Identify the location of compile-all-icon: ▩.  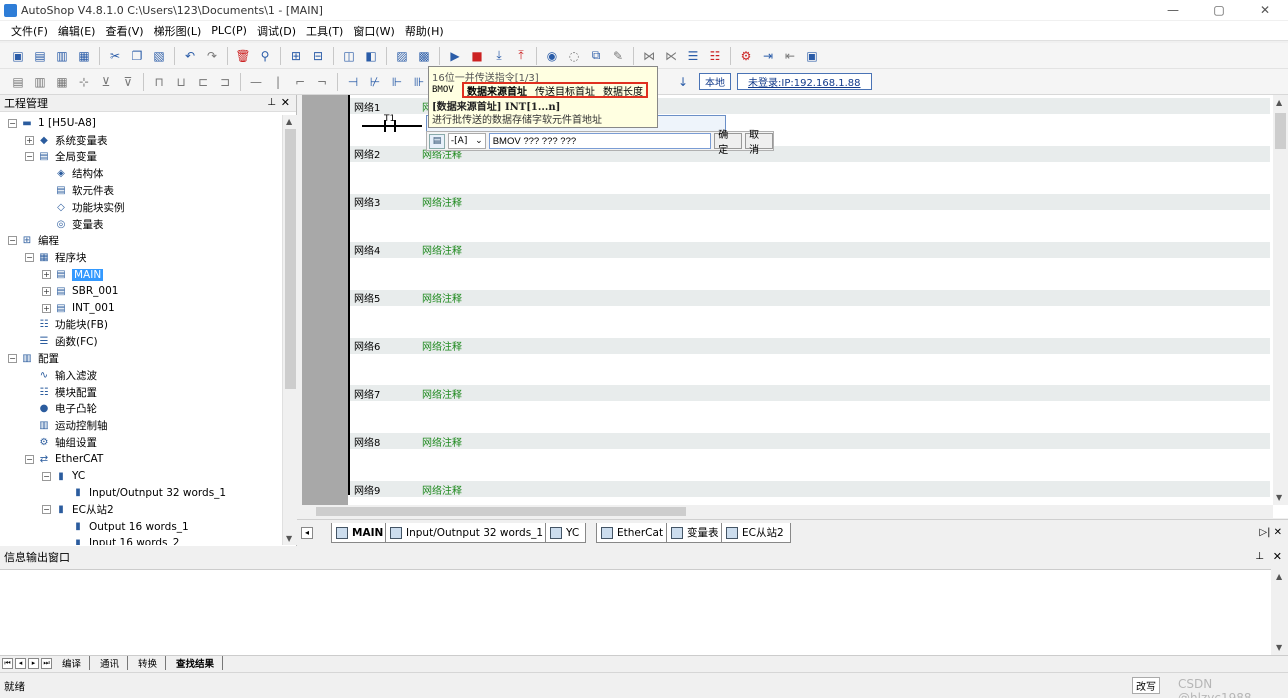
(424, 56).